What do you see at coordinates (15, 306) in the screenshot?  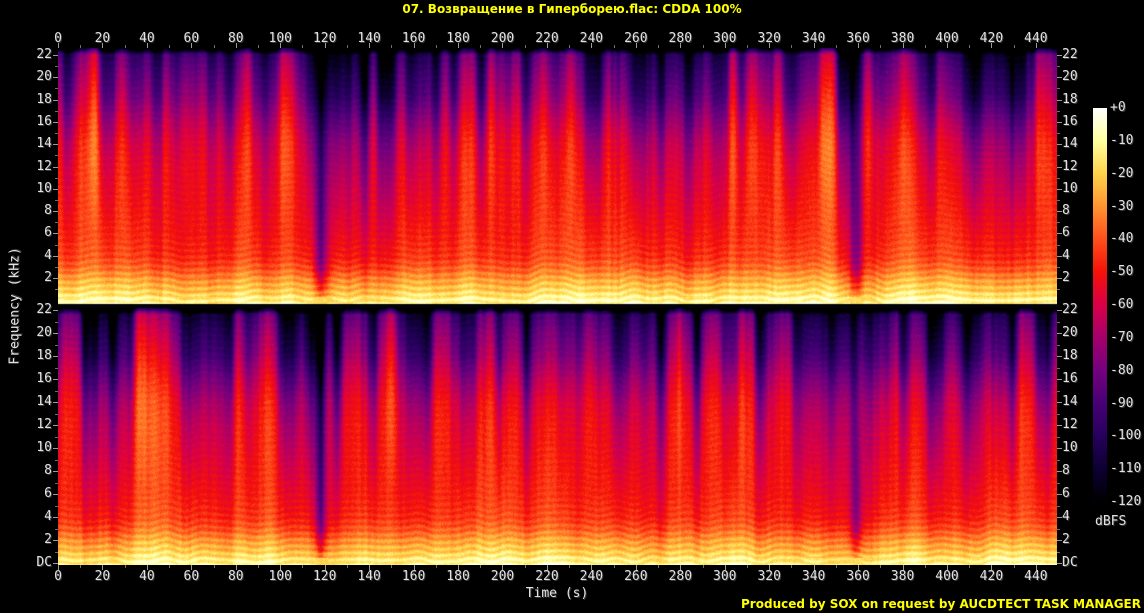 I see `y-axis-title: Frequency (kHz)` at bounding box center [15, 306].